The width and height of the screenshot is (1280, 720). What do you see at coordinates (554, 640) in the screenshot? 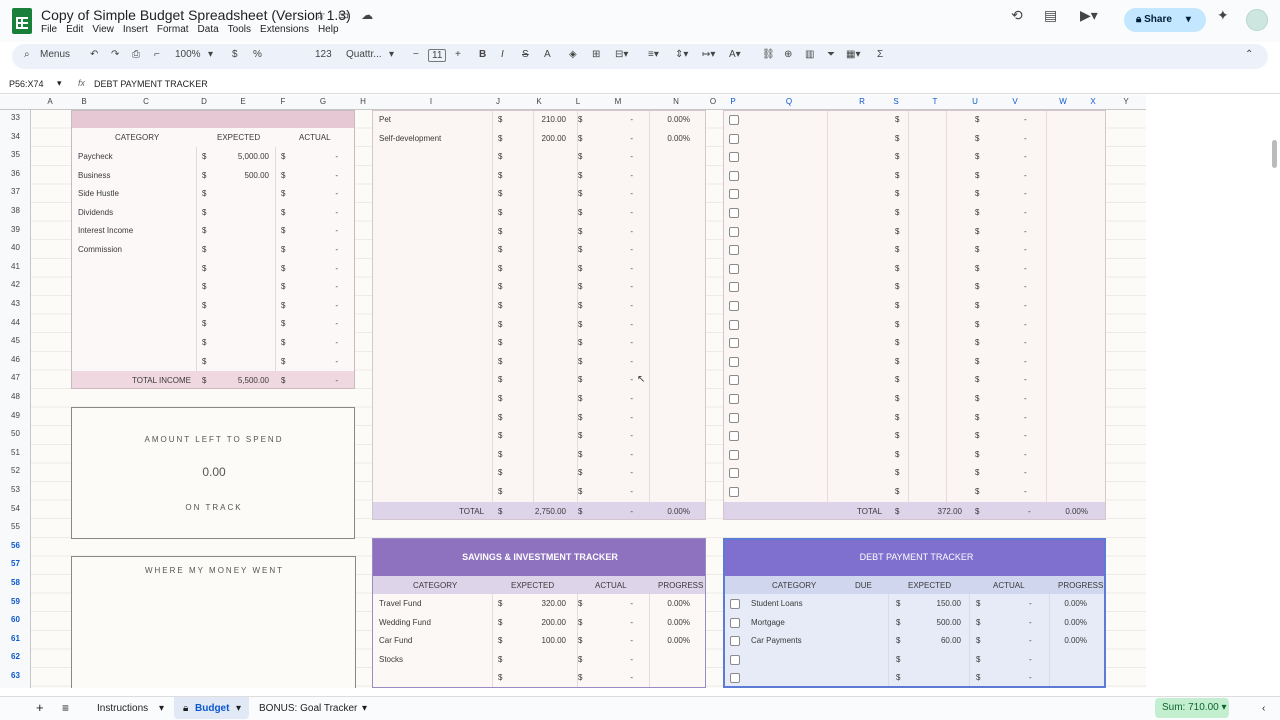
I see `savings-expected: 100.00` at bounding box center [554, 640].